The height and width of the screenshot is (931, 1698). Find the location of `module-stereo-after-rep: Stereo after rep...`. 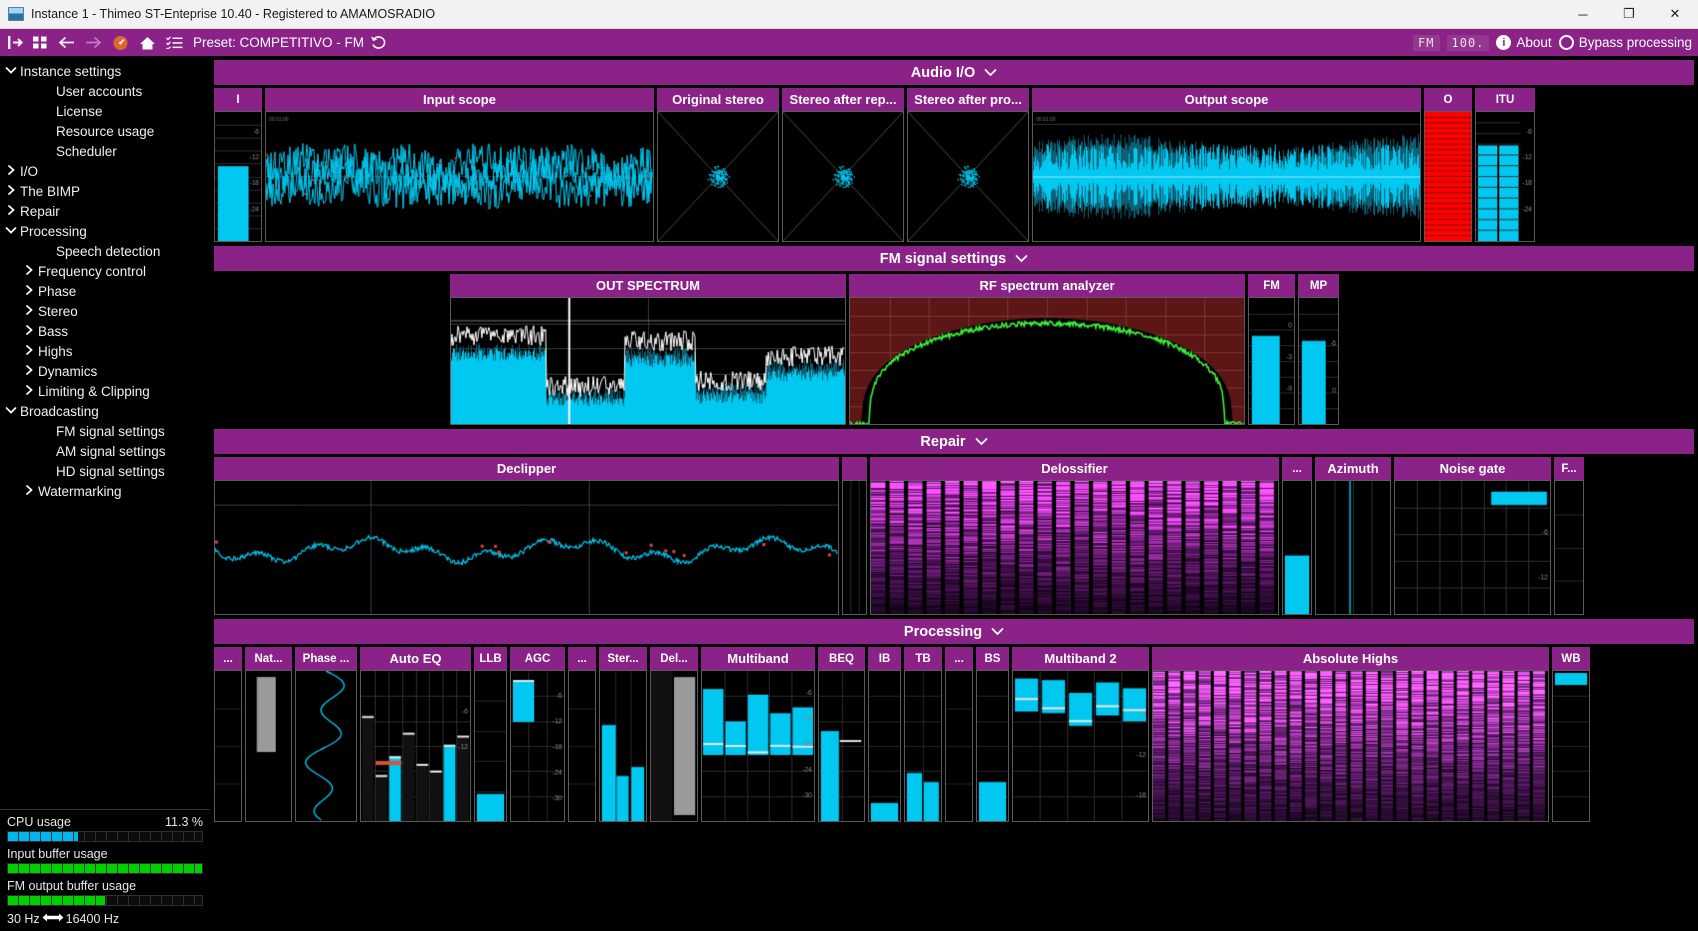

module-stereo-after-rep: Stereo after rep... is located at coordinates (843, 165).